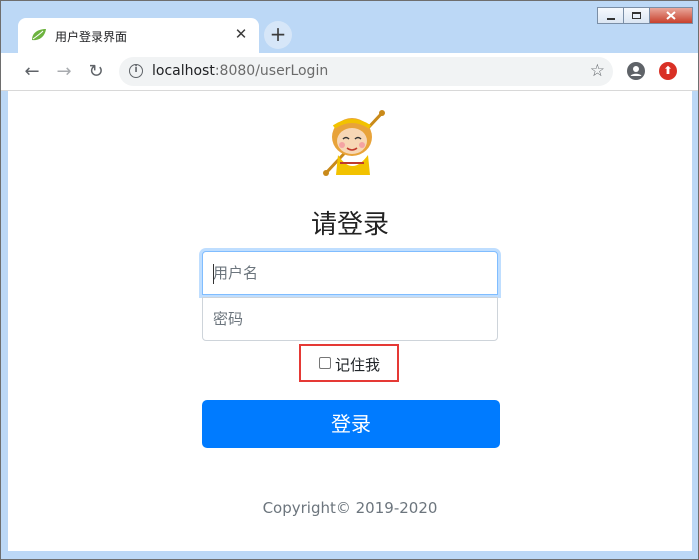  I want to click on new-tab-button: +, so click(278, 35).